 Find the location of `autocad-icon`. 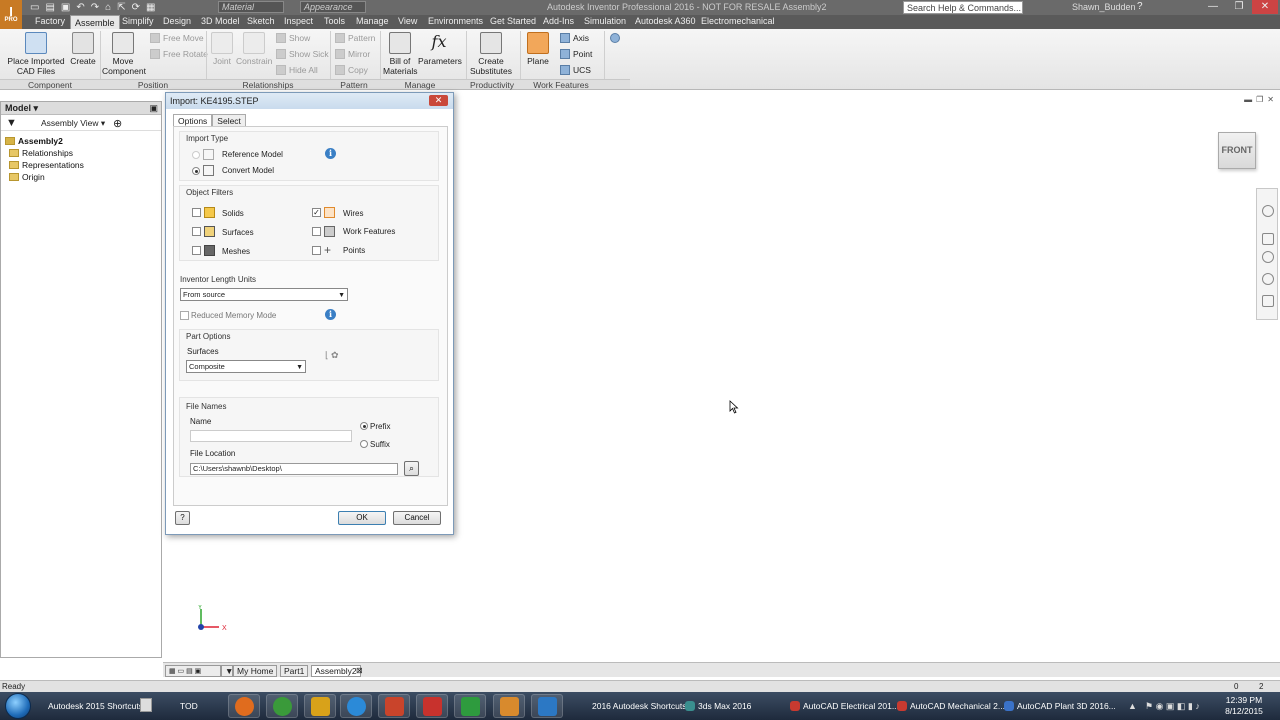

autocad-icon is located at coordinates (432, 706).